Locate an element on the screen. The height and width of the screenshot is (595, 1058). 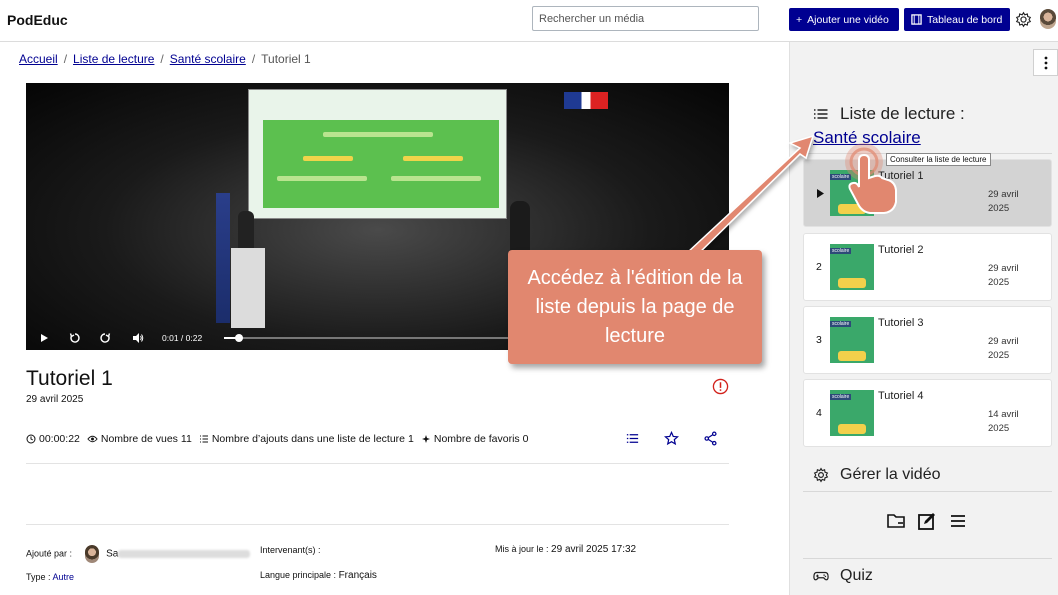
clock-icon is located at coordinates (31, 439).